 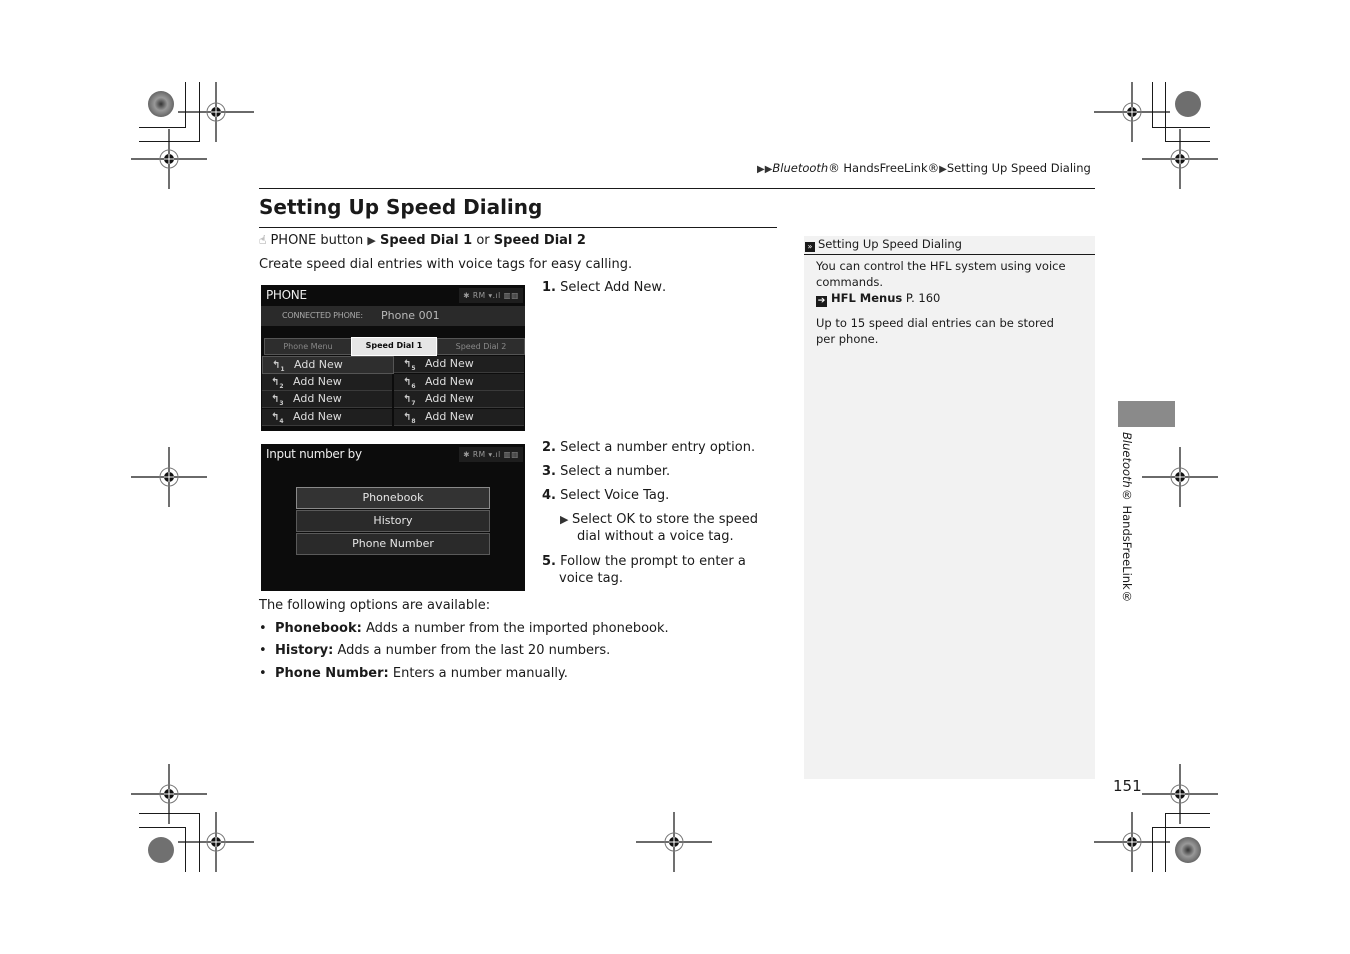 I want to click on tab-speed-dial-1: Speed Dial 1, so click(x=394, y=346).